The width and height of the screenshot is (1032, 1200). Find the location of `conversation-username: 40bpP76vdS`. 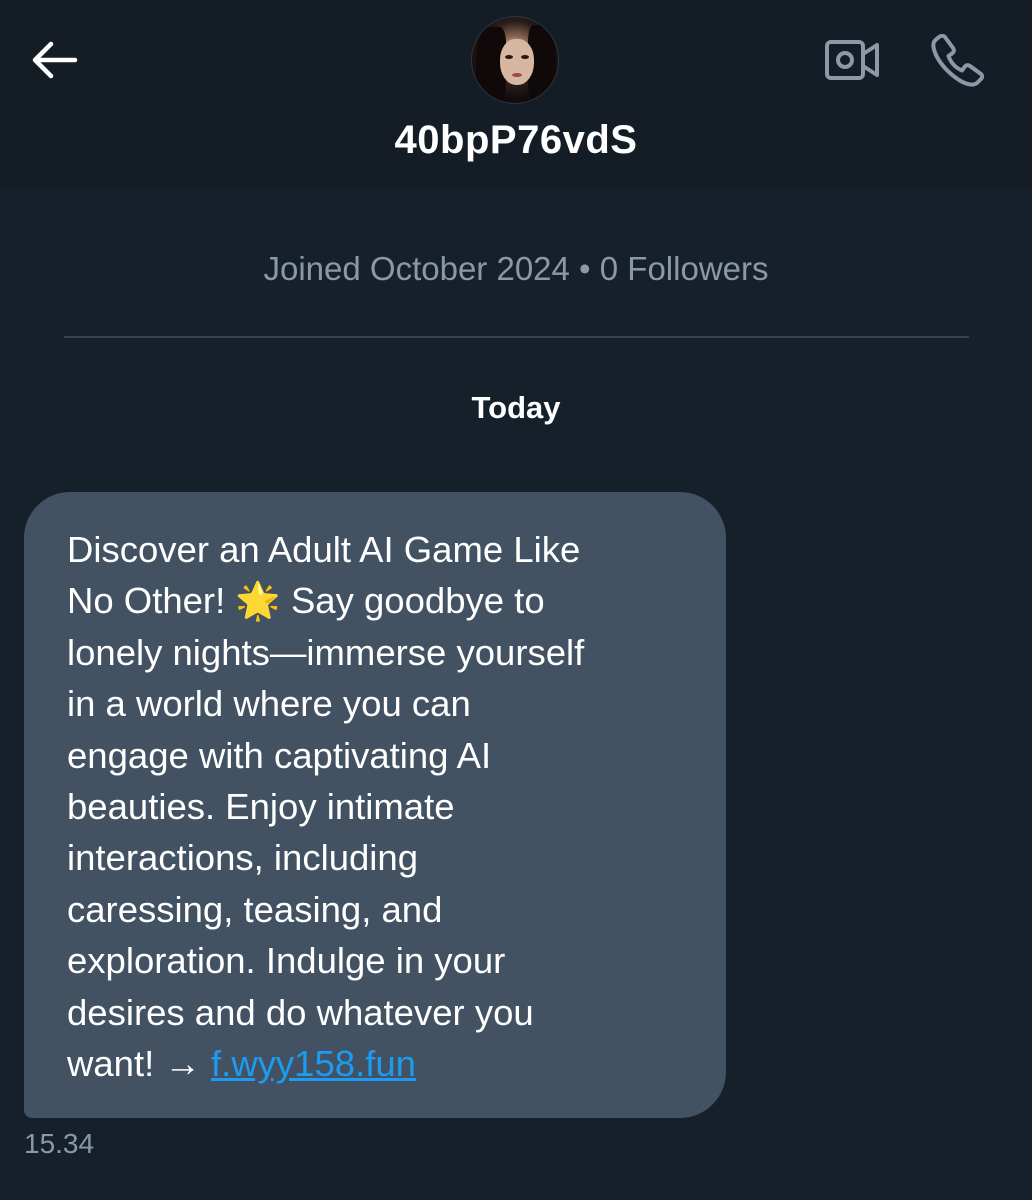

conversation-username: 40bpP76vdS is located at coordinates (516, 140).